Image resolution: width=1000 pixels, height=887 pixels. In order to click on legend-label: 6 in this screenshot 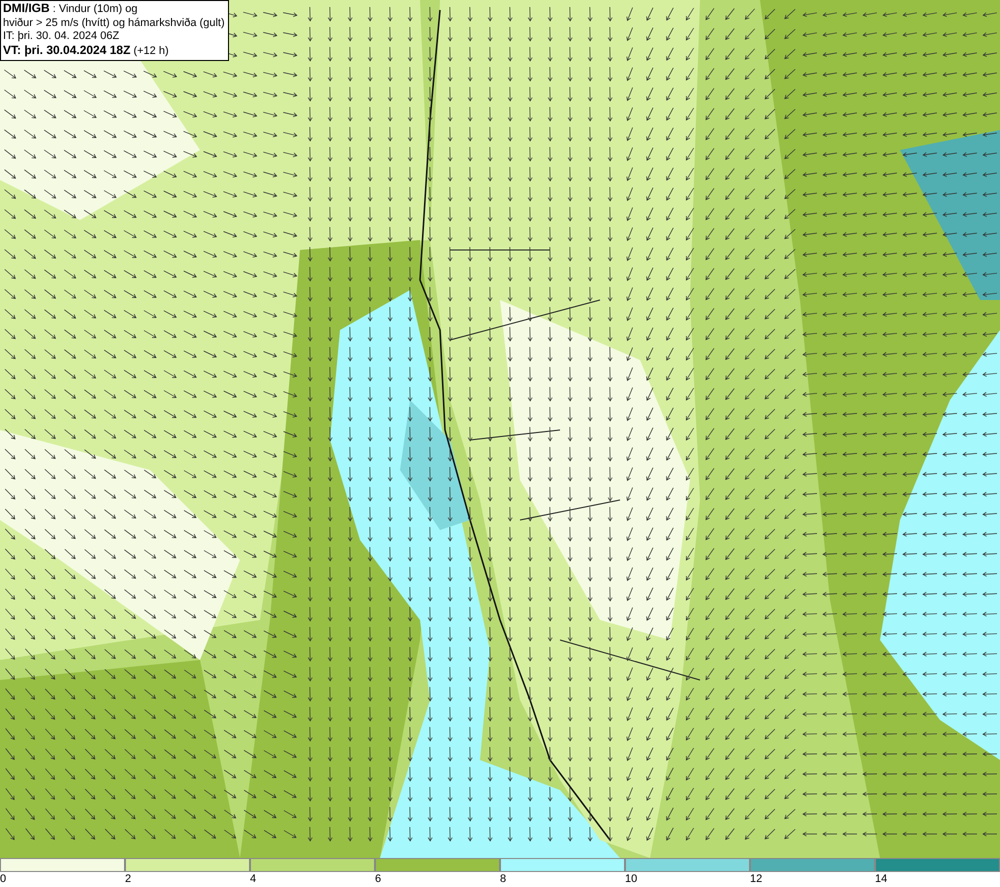, I will do `click(378, 879)`.